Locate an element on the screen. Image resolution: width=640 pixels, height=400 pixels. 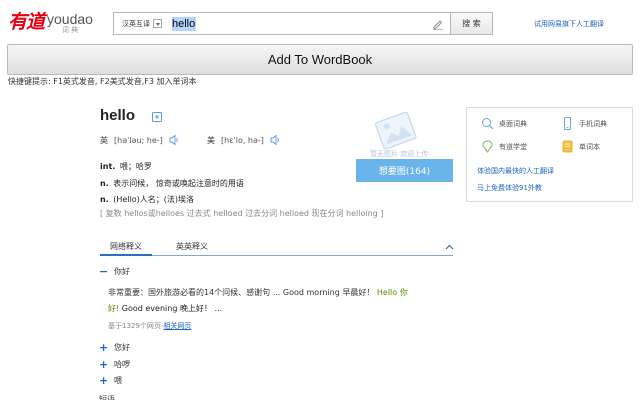
school-icon is located at coordinates (487, 146).